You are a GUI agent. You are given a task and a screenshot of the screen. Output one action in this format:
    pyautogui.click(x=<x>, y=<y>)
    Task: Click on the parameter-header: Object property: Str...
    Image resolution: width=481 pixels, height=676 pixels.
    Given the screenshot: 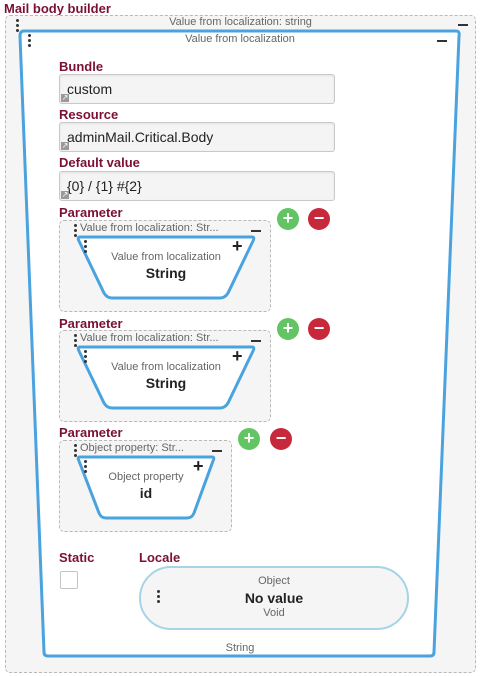 What is the action you would take?
    pyautogui.click(x=132, y=448)
    